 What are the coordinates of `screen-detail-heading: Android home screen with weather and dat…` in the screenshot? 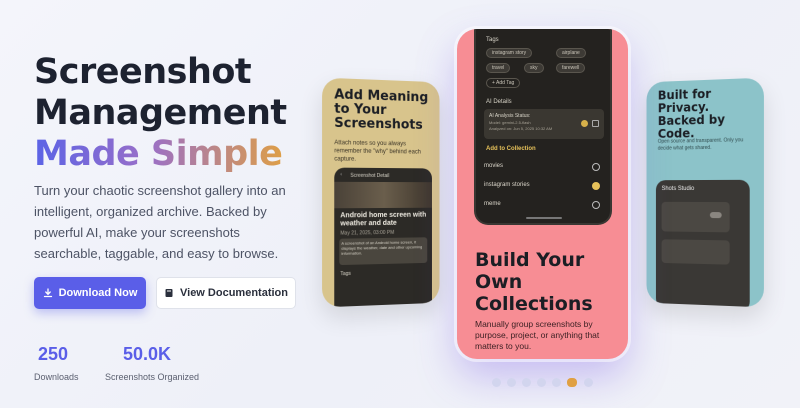 It's located at (383, 219).